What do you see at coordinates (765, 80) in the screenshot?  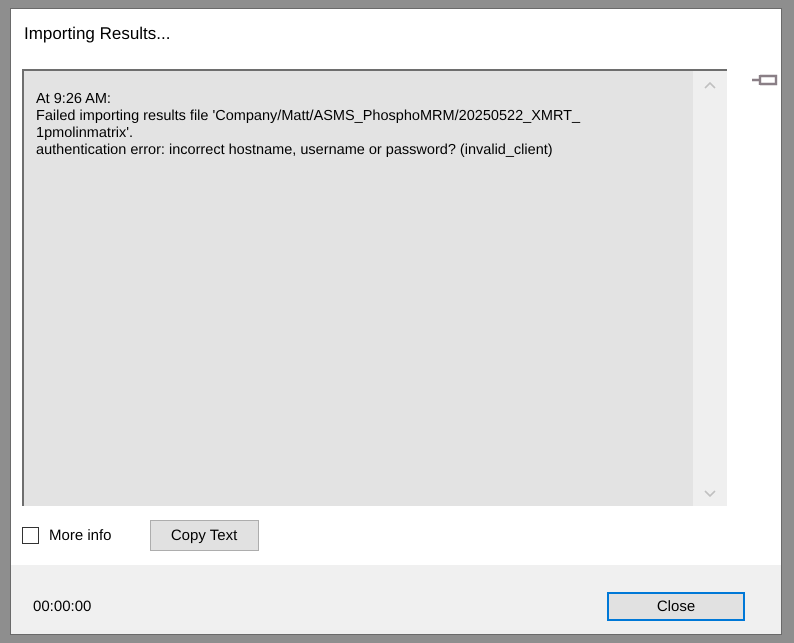 I see `pin-icon` at bounding box center [765, 80].